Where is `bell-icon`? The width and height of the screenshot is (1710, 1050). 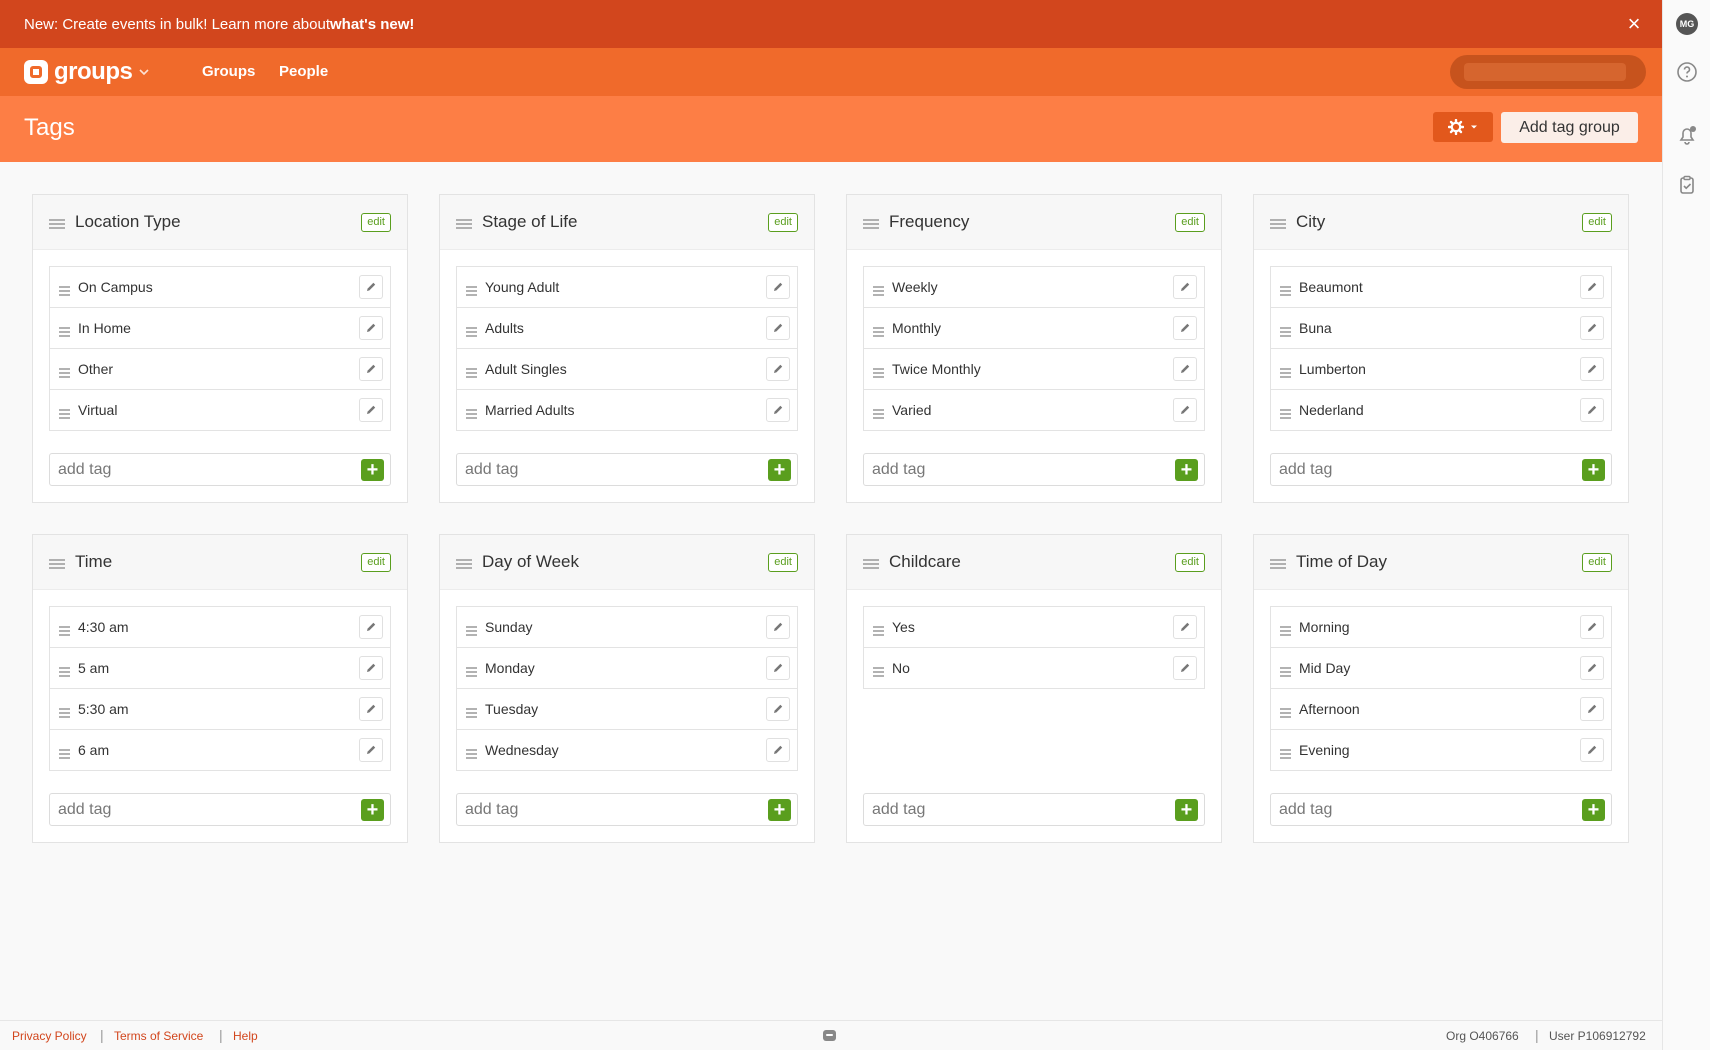 bell-icon is located at coordinates (1687, 135).